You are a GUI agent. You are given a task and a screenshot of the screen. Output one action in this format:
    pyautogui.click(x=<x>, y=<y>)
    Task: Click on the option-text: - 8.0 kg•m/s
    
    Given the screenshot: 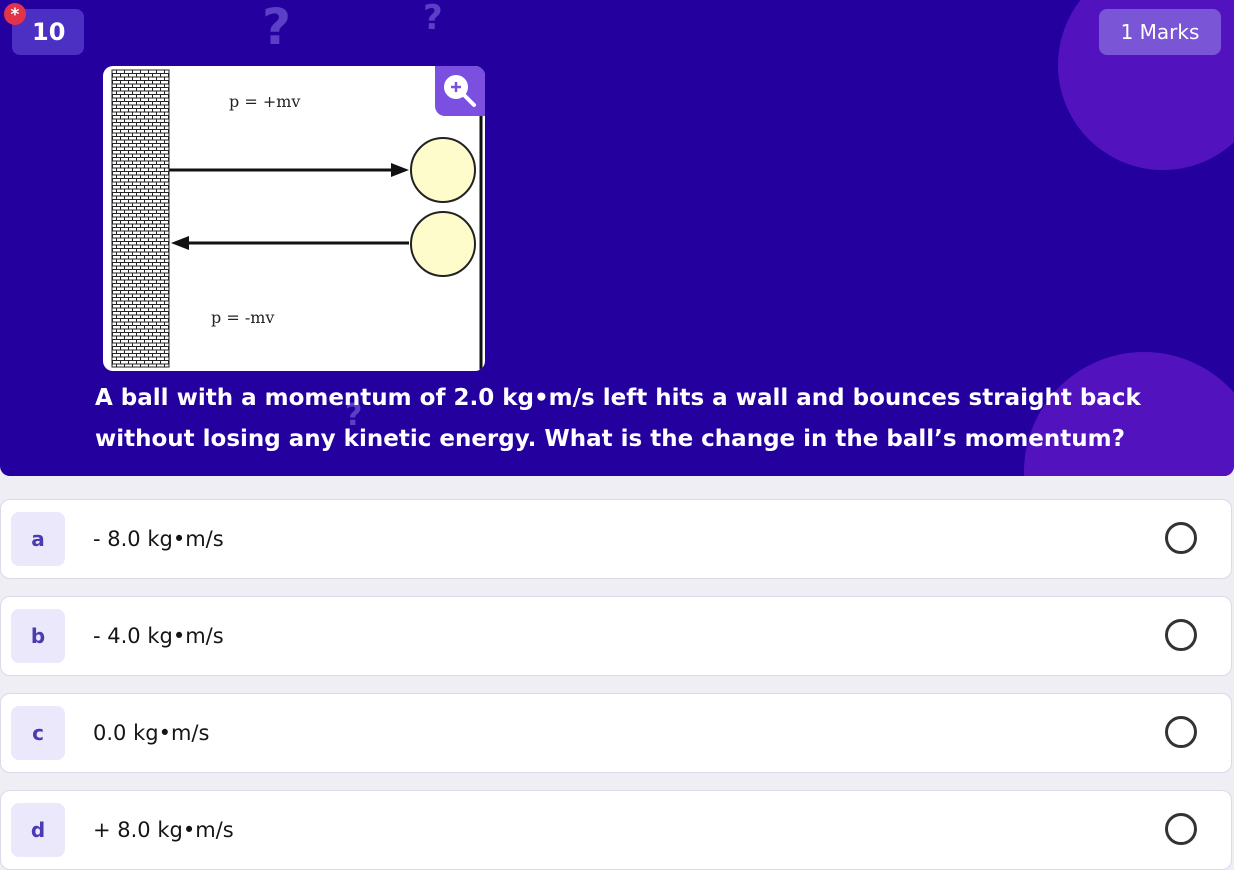 What is the action you would take?
    pyautogui.click(x=158, y=539)
    